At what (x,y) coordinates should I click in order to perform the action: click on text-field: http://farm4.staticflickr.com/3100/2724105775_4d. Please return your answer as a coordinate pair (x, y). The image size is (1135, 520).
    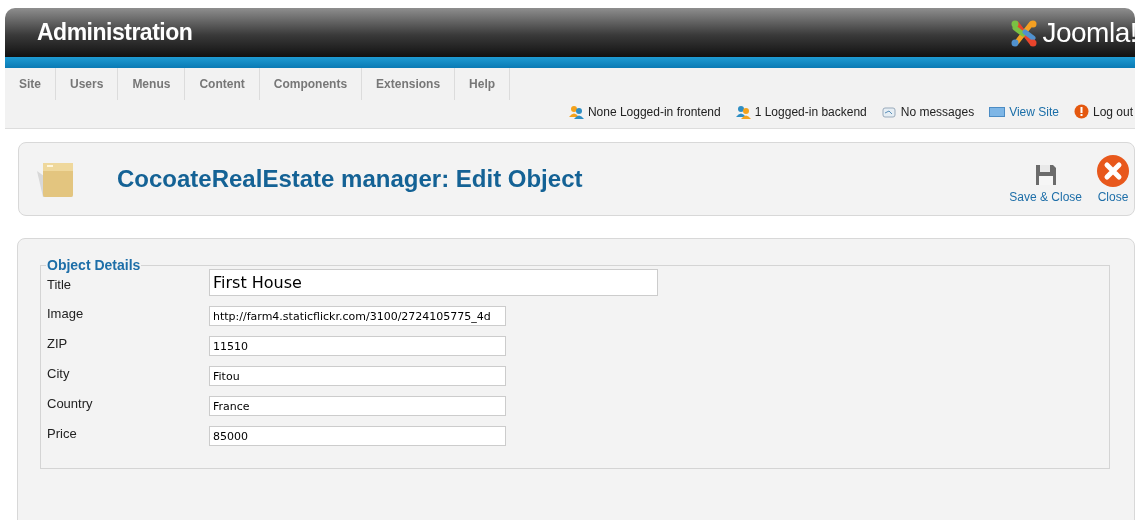
    Looking at the image, I should click on (357, 316).